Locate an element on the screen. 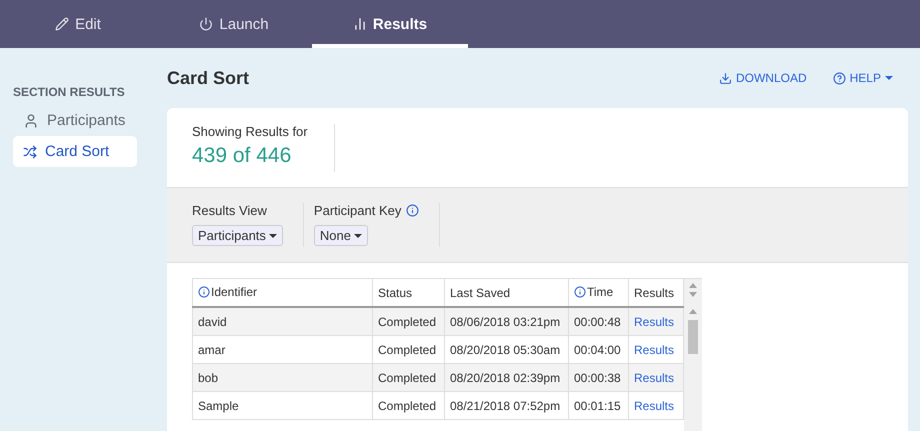 The image size is (920, 431). help-button: HELP is located at coordinates (862, 78).